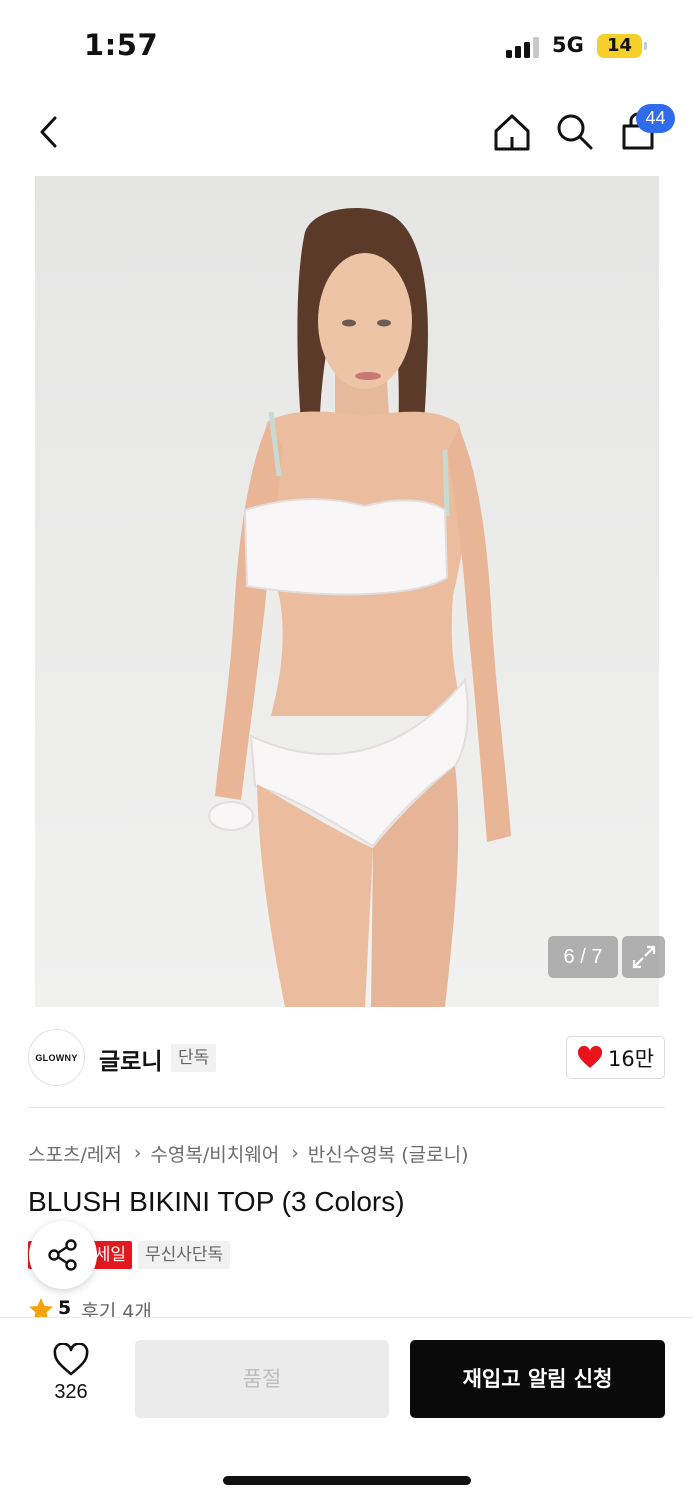 The image size is (693, 1500). I want to click on battery-icon: 14, so click(619, 46).